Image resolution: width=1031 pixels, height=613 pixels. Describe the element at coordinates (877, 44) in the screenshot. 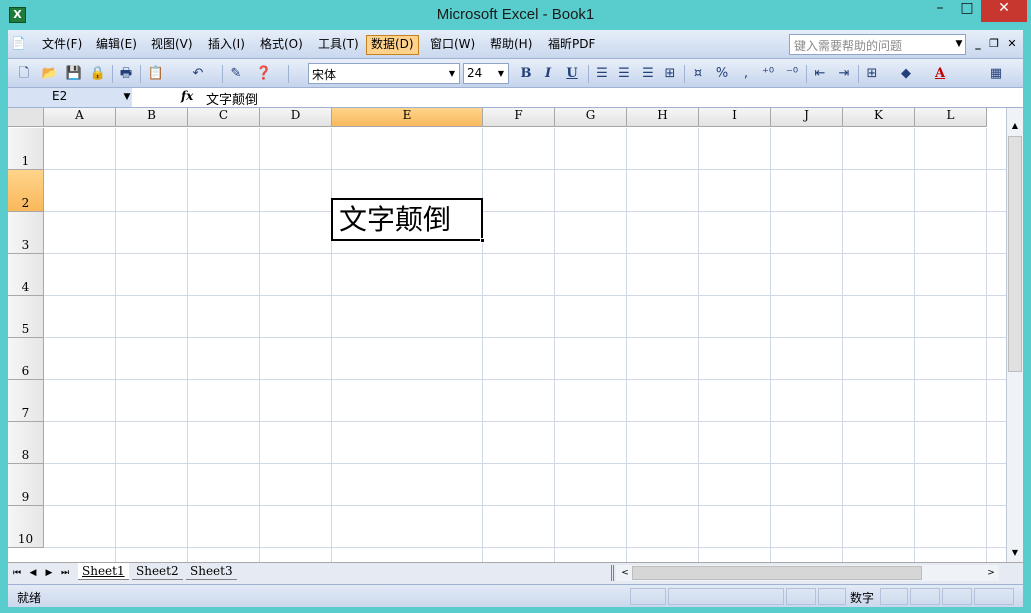

I see `help-search-input: 键入需要帮助的问题` at that location.